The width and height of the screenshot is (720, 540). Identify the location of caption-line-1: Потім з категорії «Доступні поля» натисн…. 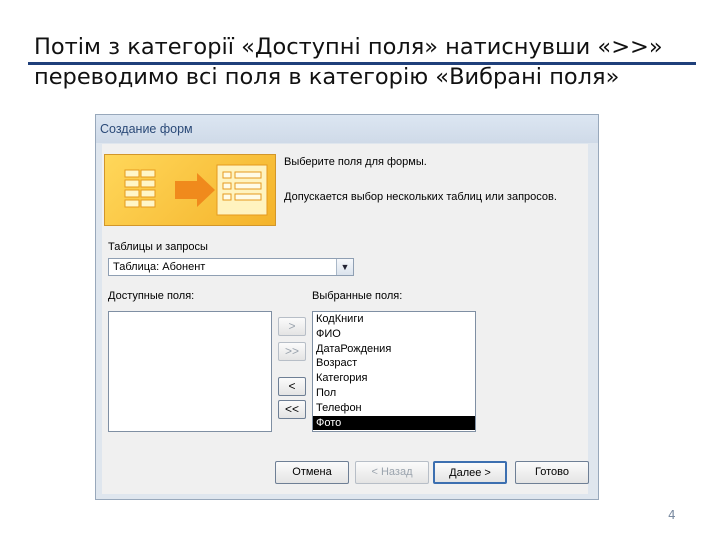
(348, 47).